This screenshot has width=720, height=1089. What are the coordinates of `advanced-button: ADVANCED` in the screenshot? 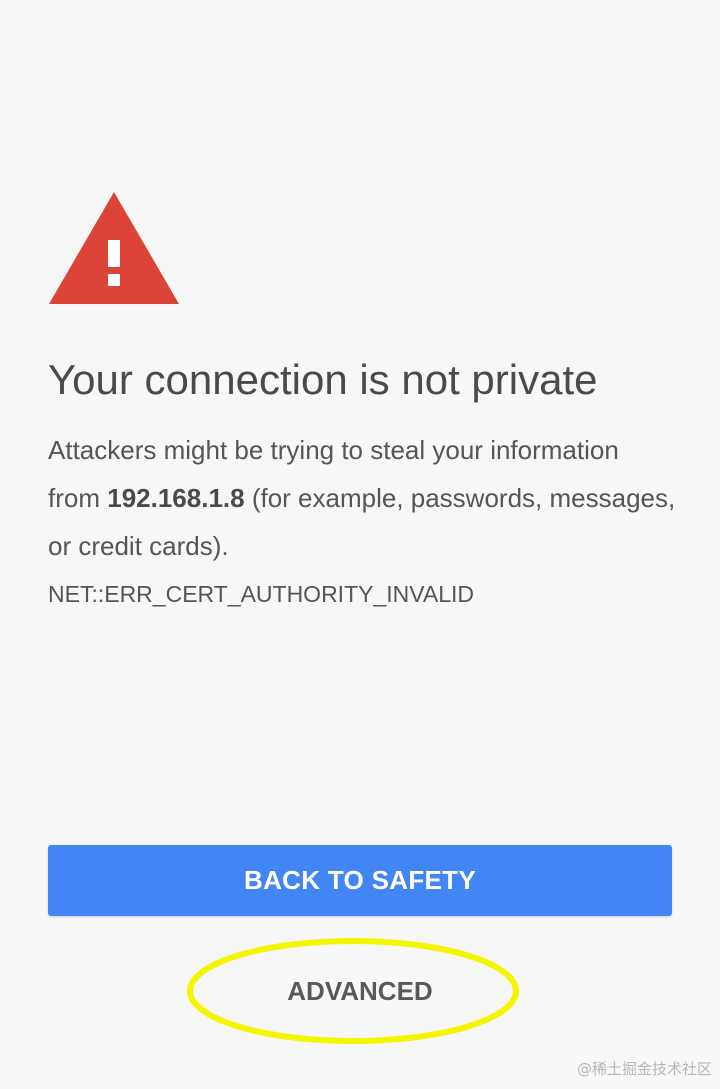 It's located at (360, 991).